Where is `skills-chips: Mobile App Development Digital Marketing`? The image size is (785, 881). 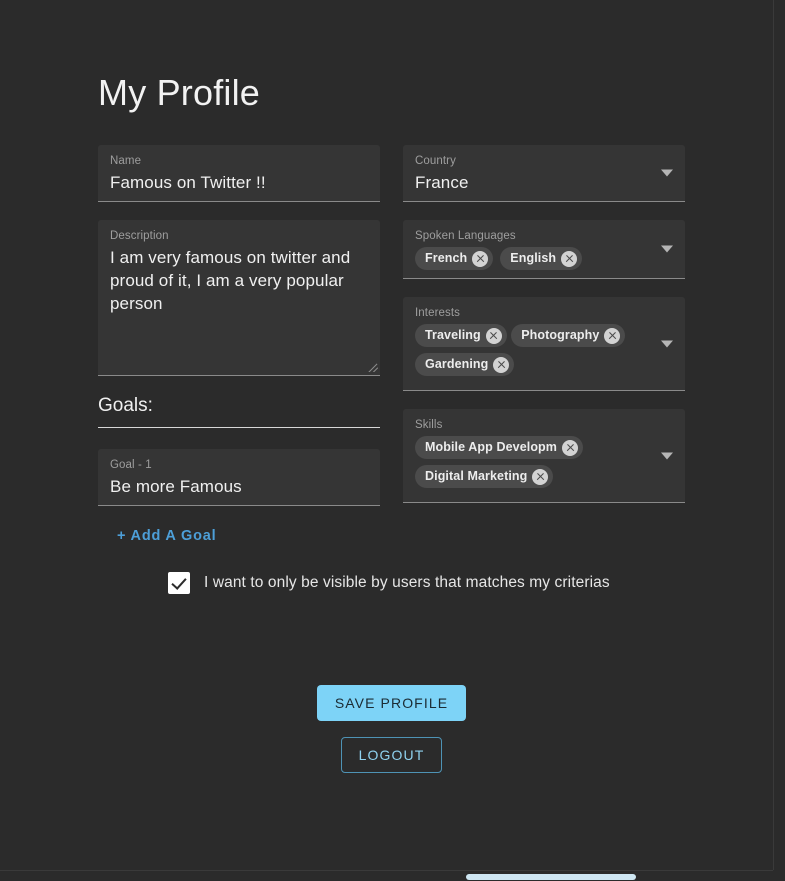
skills-chips: Mobile App Development Digital Marketing is located at coordinates (533, 465).